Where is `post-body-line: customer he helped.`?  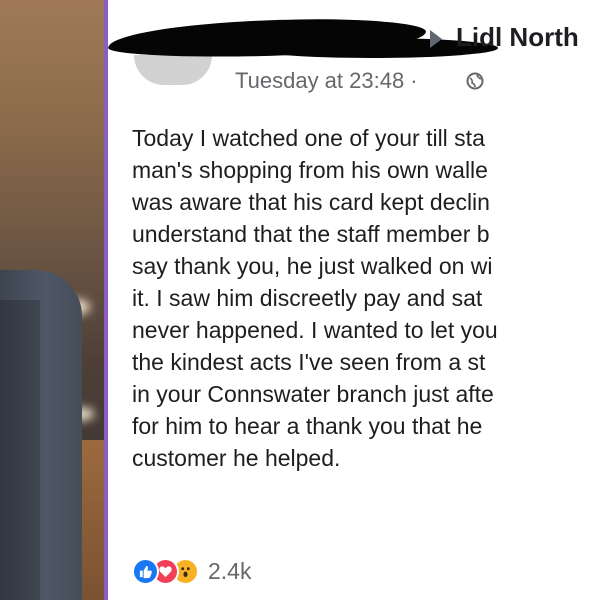 post-body-line: customer he helped. is located at coordinates (236, 458).